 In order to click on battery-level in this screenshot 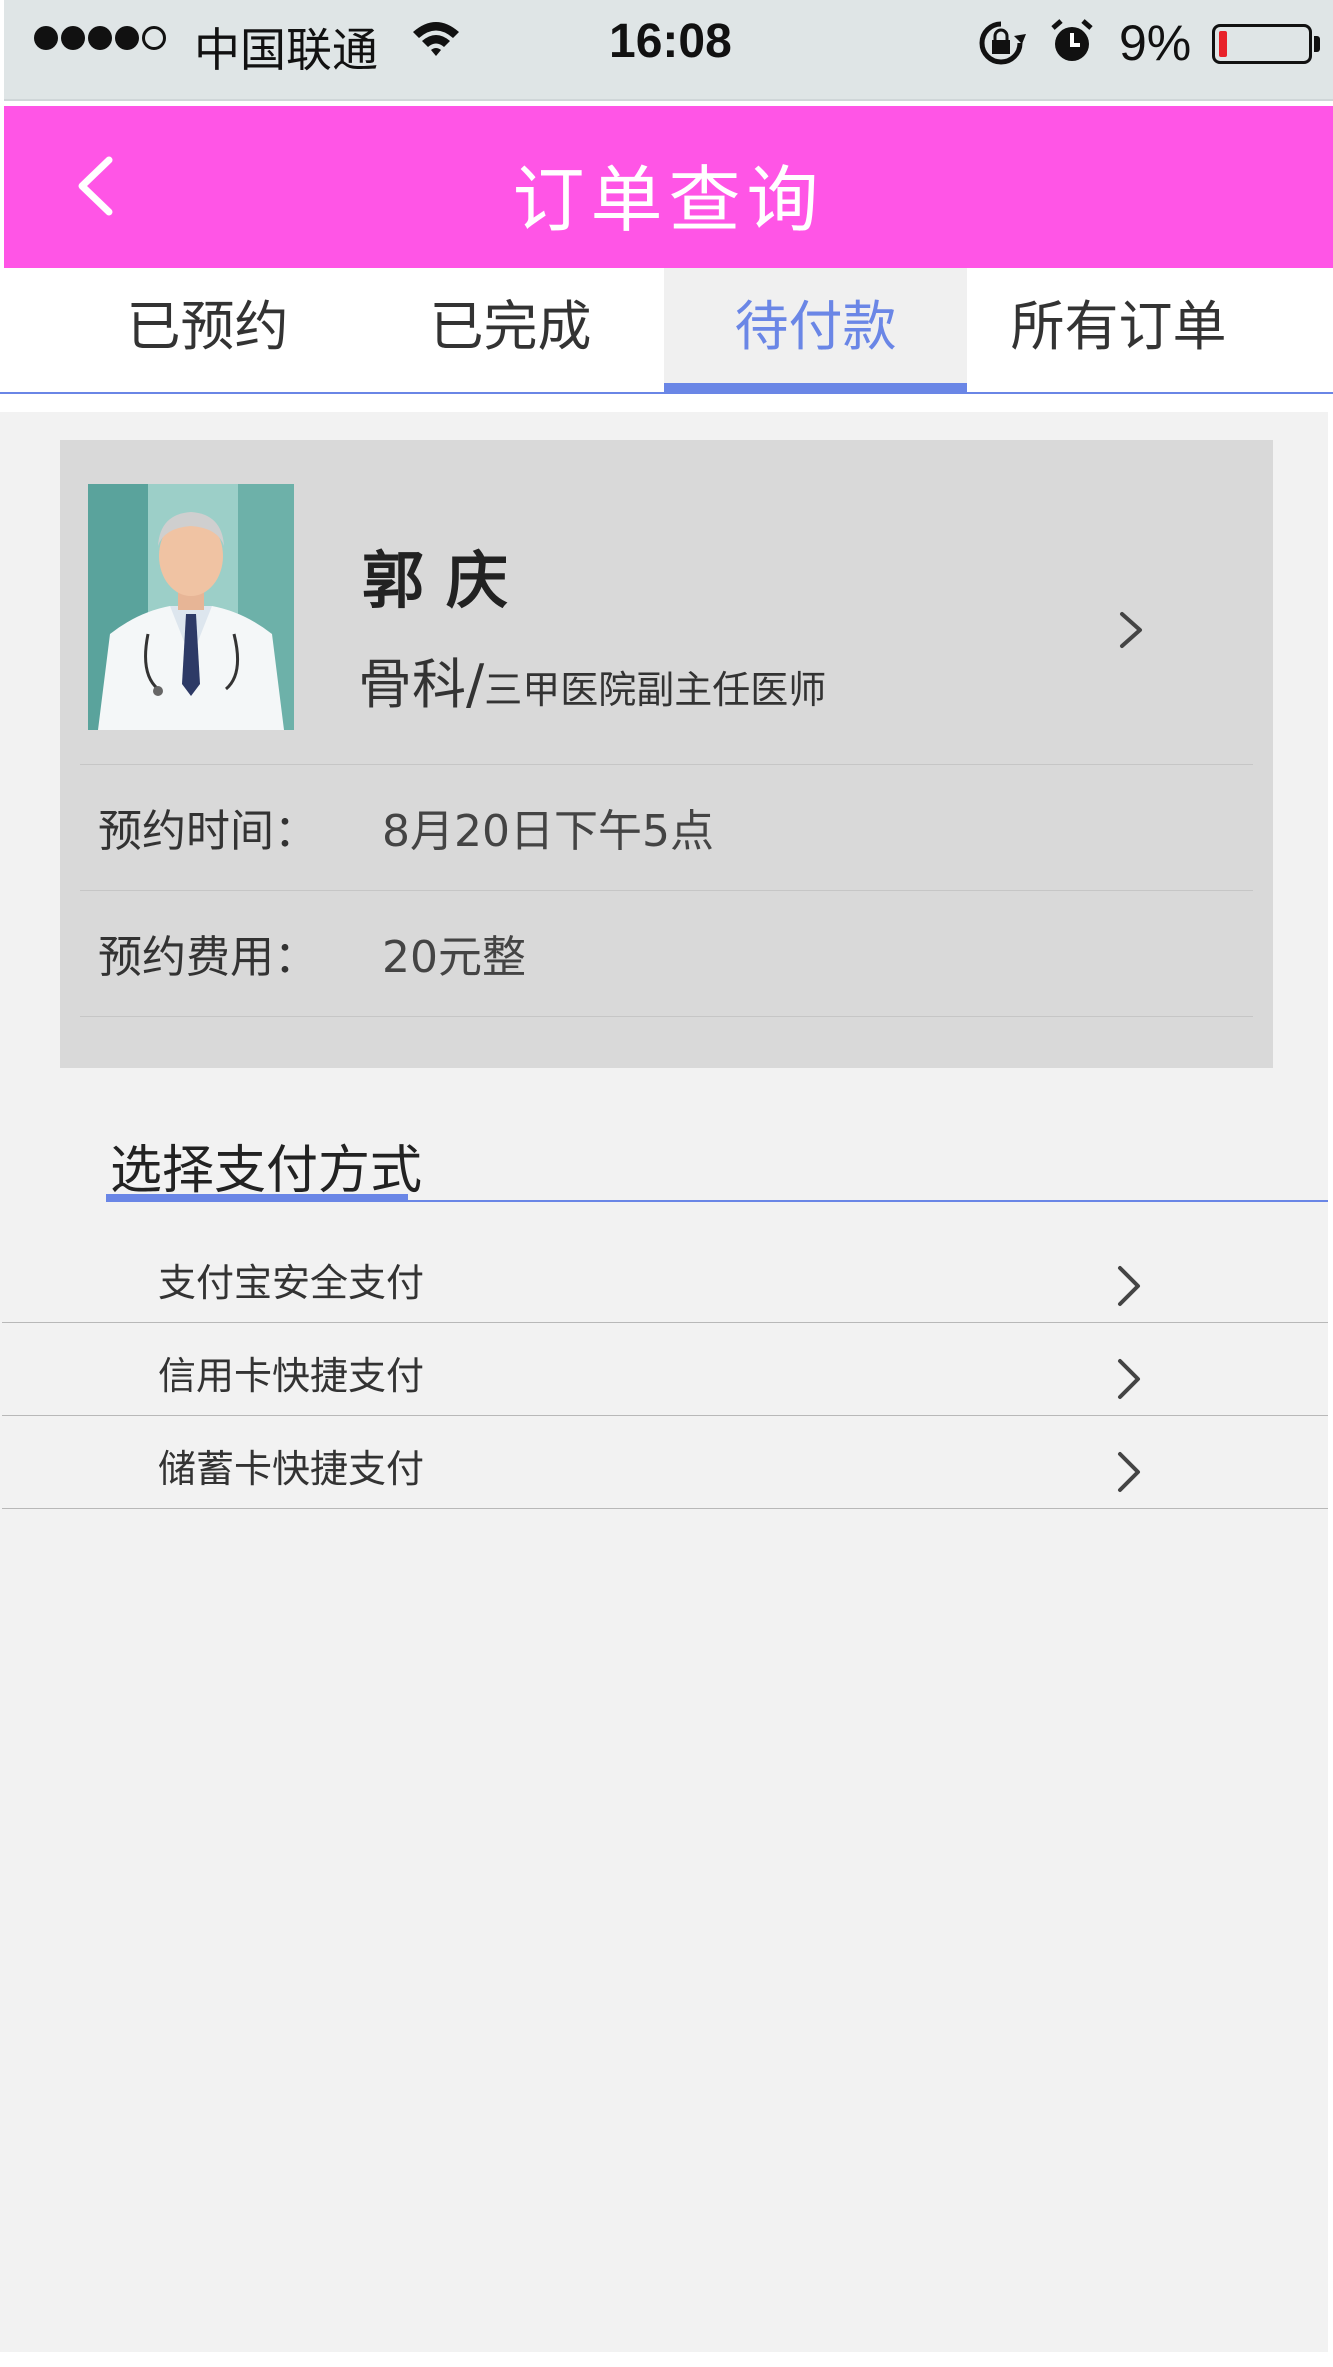, I will do `click(1223, 44)`.